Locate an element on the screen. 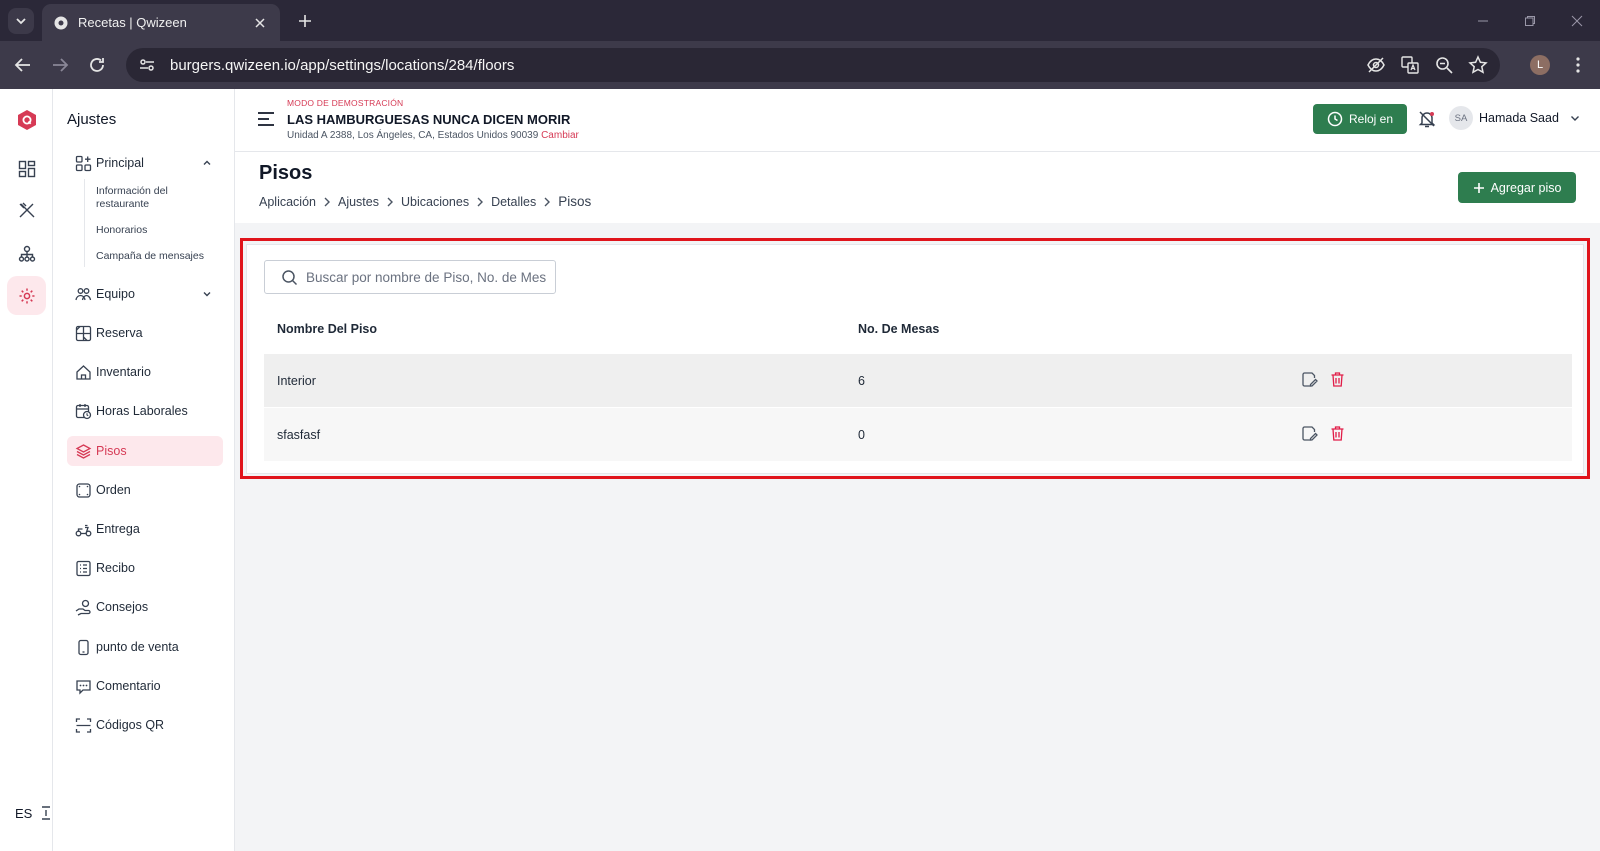 The image size is (1600, 851). sidebar-item-pisos: Pisos is located at coordinates (145, 451).